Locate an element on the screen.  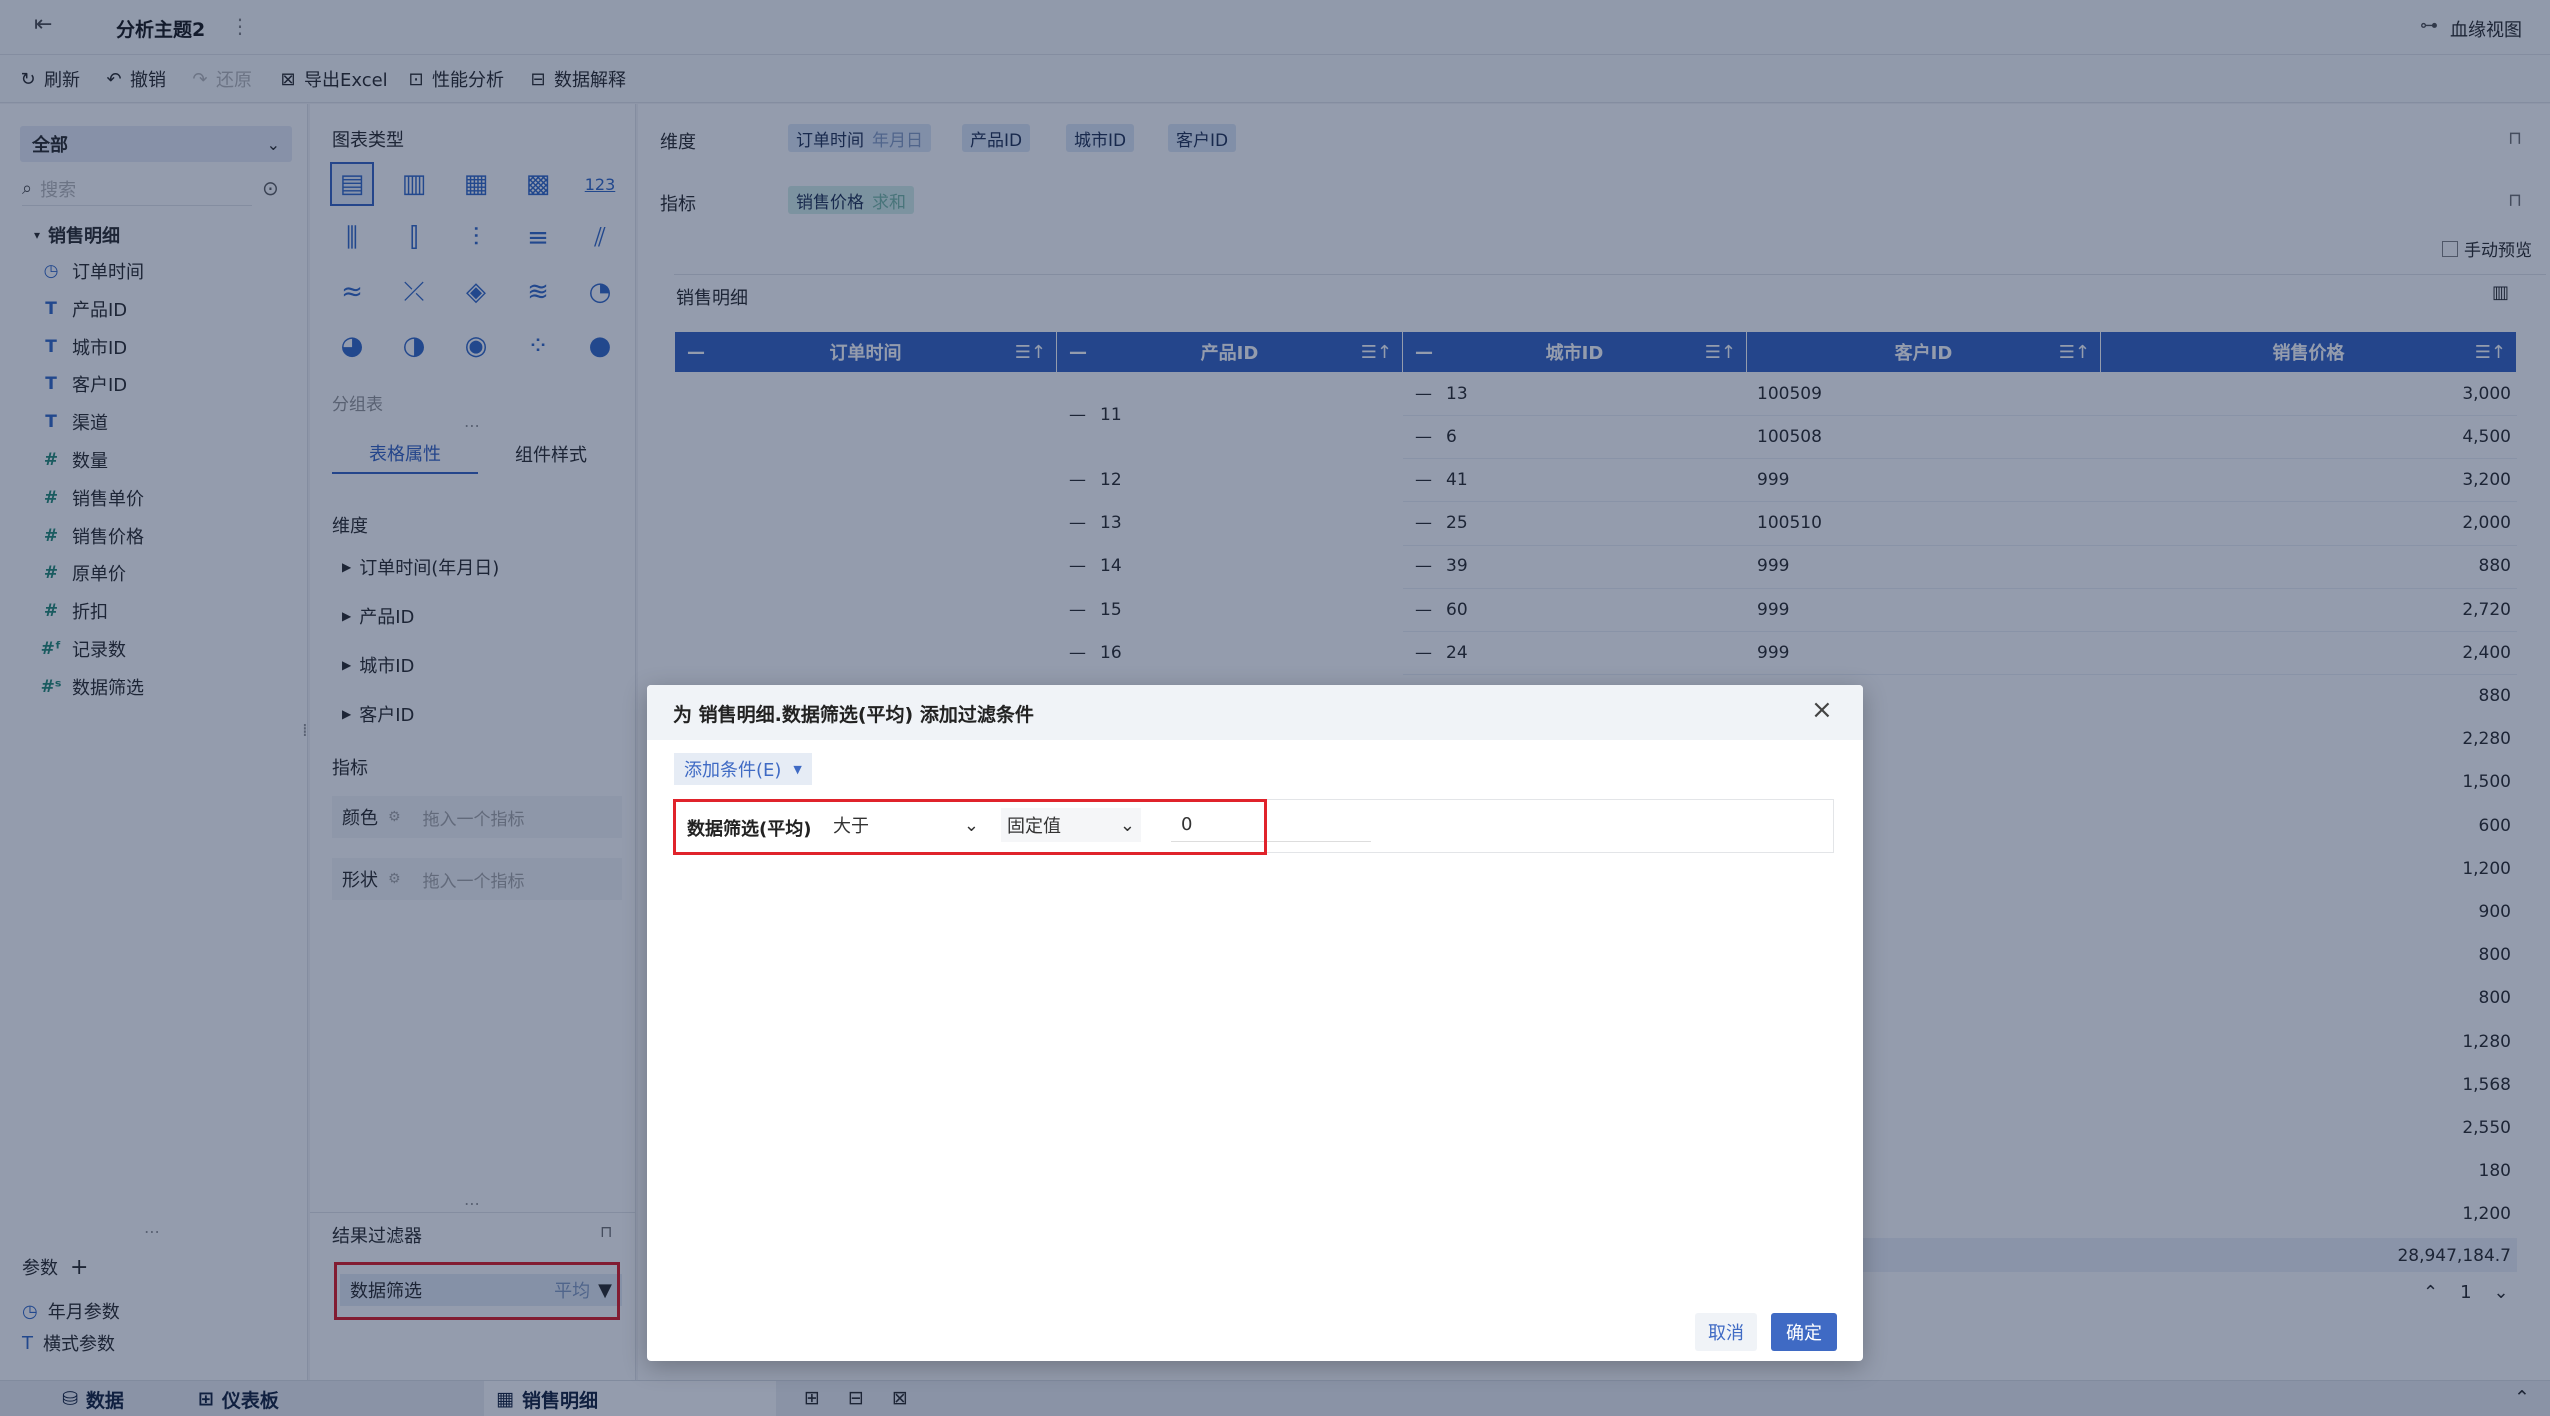
operator-select: 大于 ⌄ is located at coordinates (906, 825).